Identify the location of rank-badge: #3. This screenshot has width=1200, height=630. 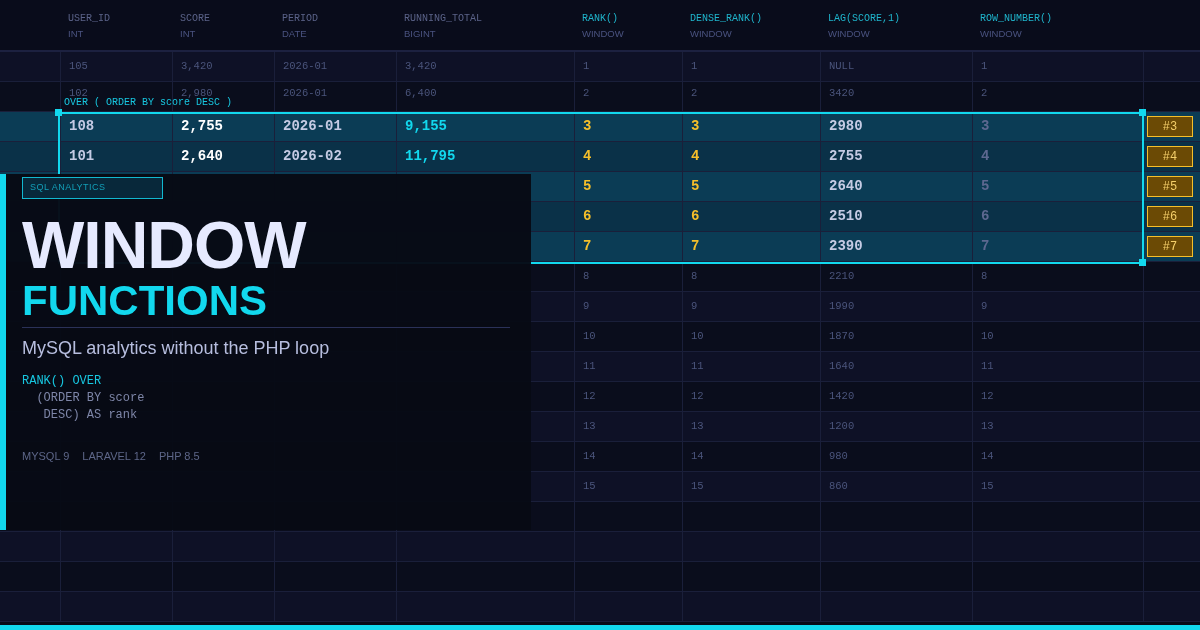
(1170, 126).